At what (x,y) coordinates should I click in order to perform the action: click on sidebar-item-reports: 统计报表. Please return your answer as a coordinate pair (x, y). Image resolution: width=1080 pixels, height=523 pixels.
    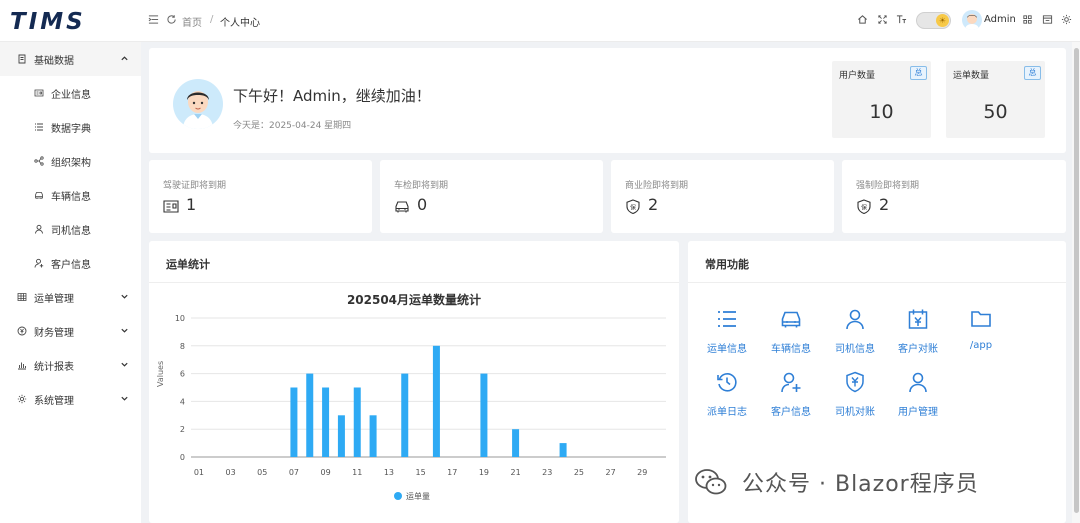
    Looking at the image, I should click on (70, 365).